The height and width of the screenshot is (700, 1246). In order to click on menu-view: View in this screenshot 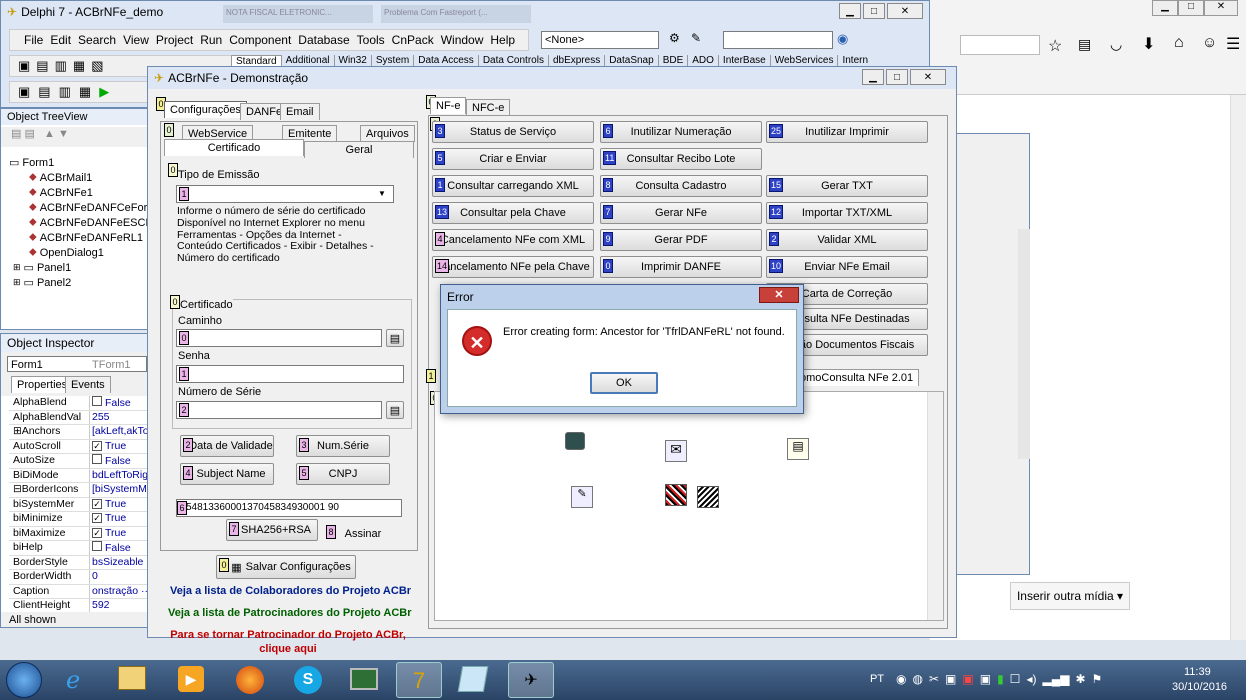, I will do `click(139, 40)`.